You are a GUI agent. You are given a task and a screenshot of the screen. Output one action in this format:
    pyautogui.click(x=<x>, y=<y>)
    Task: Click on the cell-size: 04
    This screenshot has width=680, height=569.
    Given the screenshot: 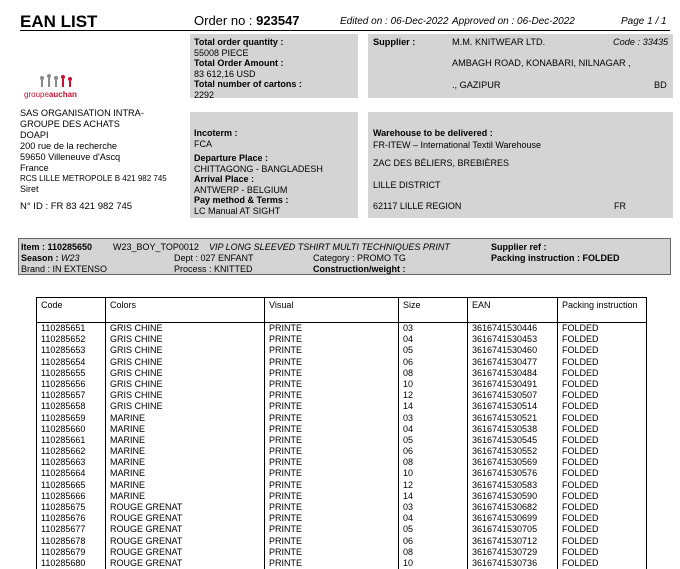 What is the action you would take?
    pyautogui.click(x=433, y=429)
    